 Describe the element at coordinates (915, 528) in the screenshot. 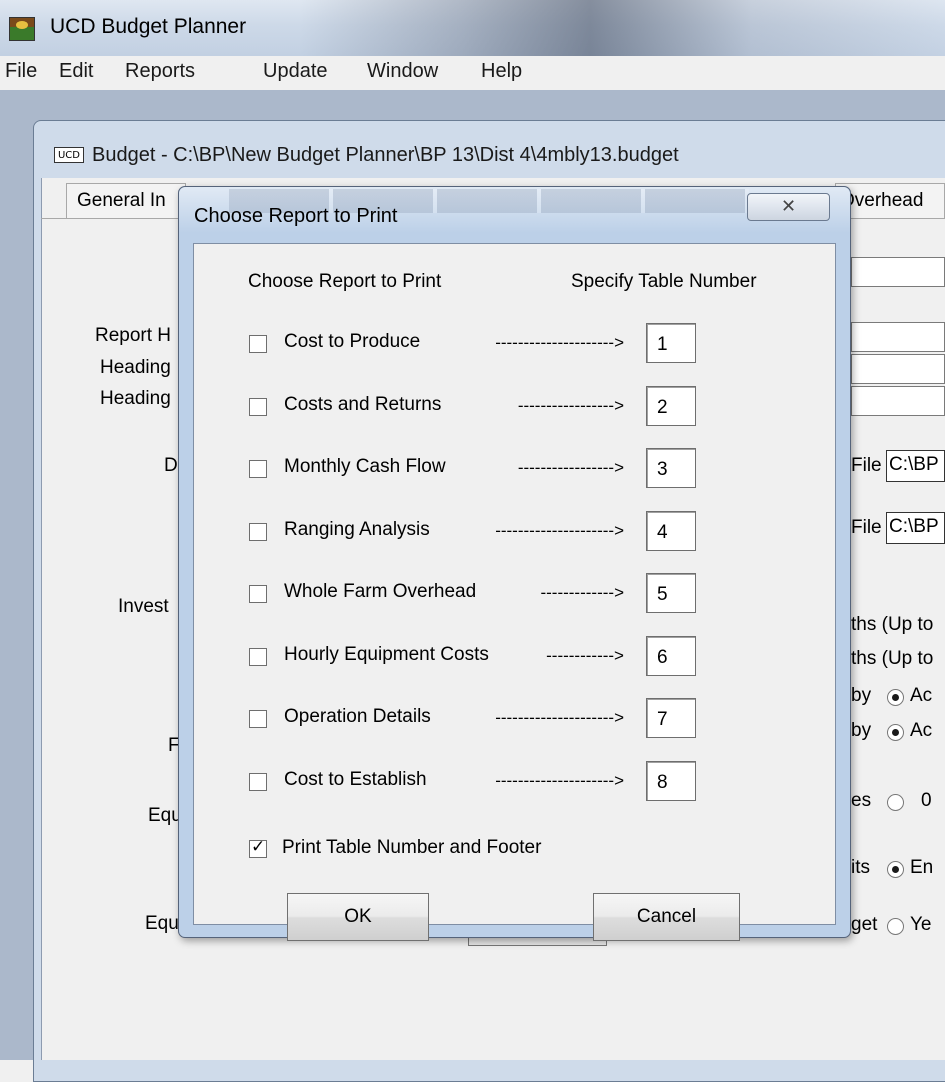

I see `file-path-field-2: C:\BP` at that location.